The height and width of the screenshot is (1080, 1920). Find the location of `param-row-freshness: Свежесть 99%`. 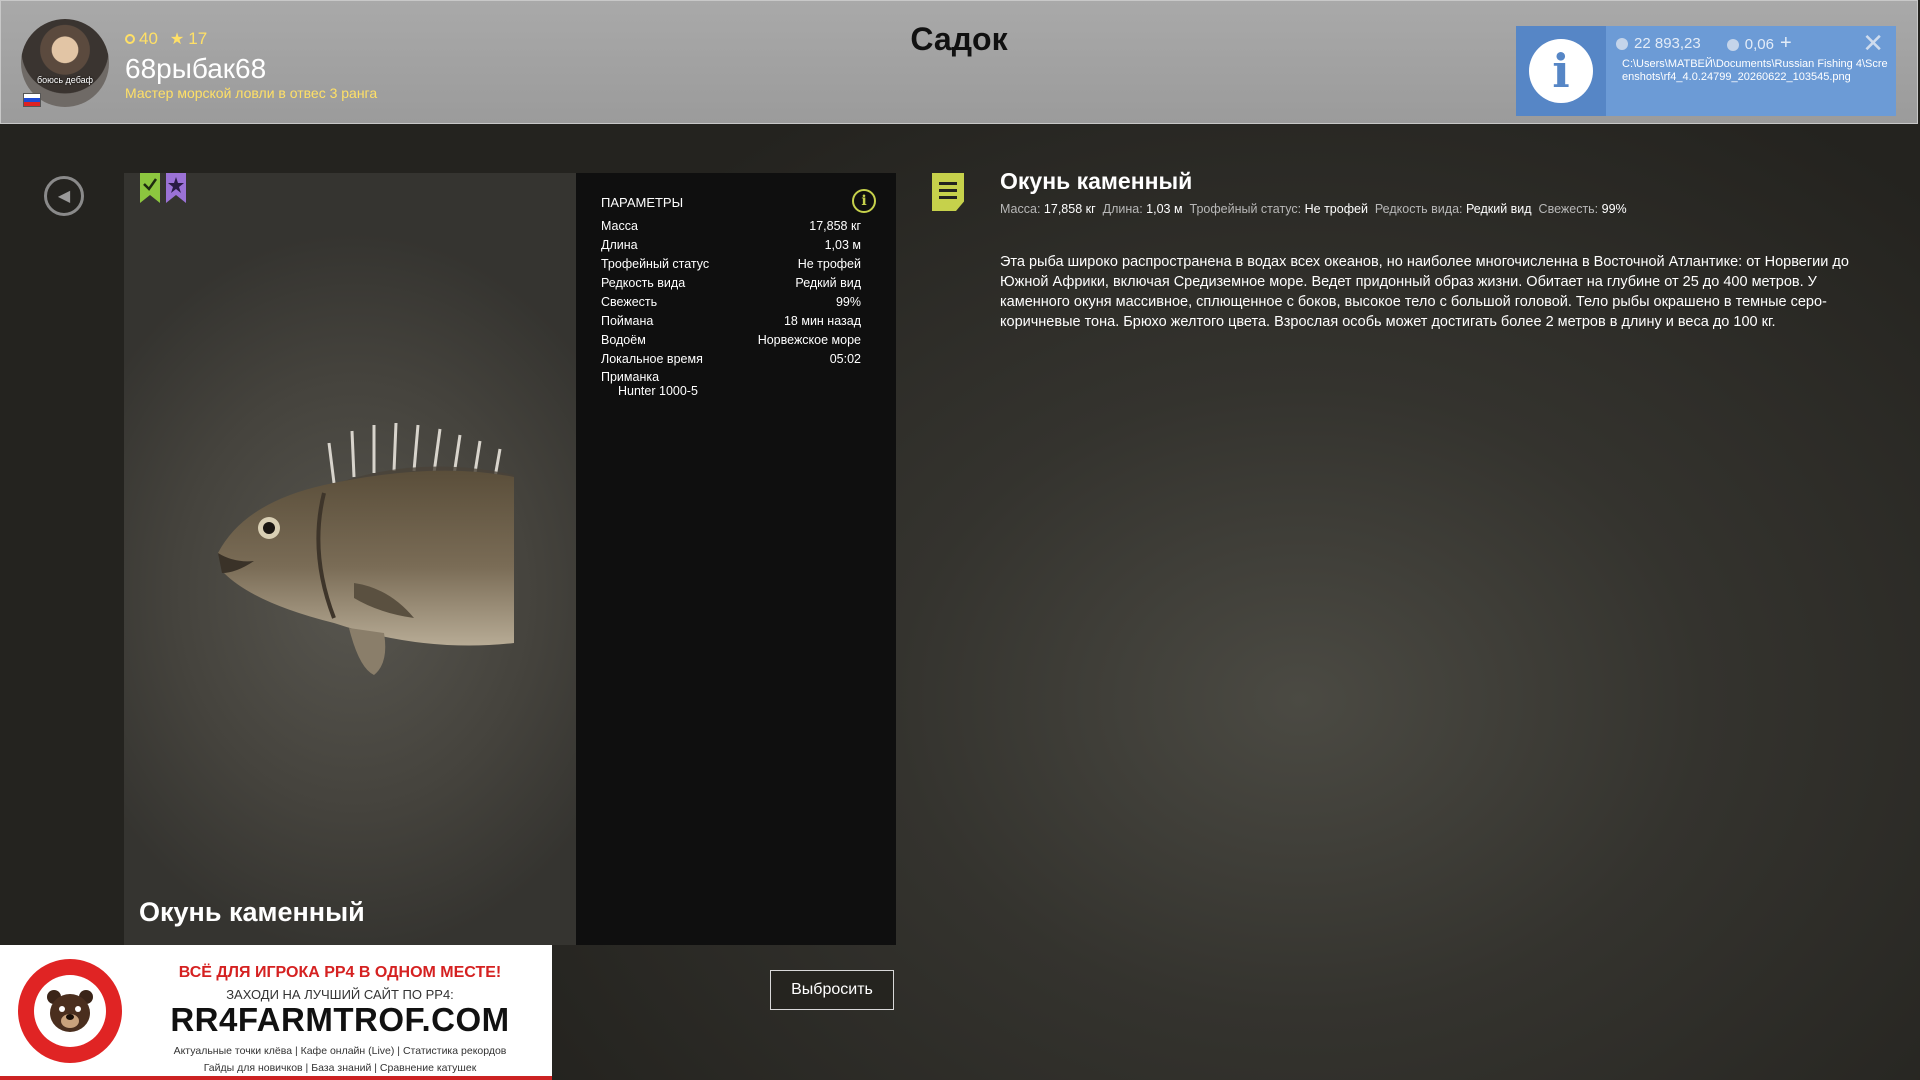

param-row-freshness: Свежесть 99% is located at coordinates (731, 302).